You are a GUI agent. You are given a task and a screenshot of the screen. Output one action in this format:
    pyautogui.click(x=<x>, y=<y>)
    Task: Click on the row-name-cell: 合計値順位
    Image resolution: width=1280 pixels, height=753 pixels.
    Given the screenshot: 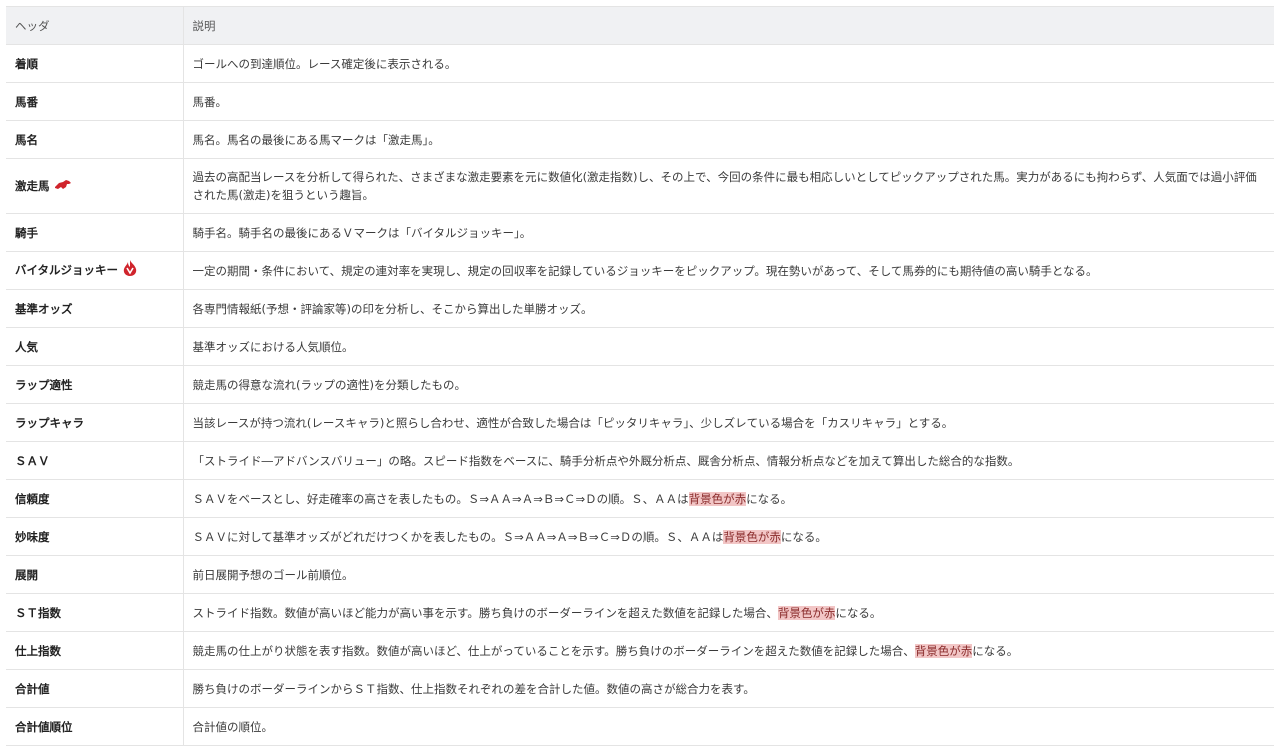 What is the action you would take?
    pyautogui.click(x=95, y=726)
    